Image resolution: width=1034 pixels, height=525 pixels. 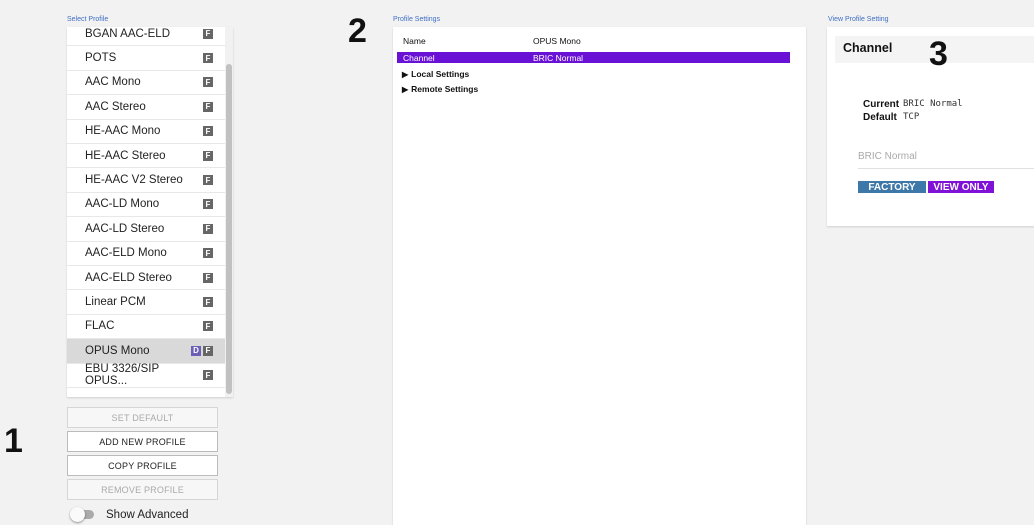 I want to click on factory-tag: FACTORY, so click(x=892, y=187).